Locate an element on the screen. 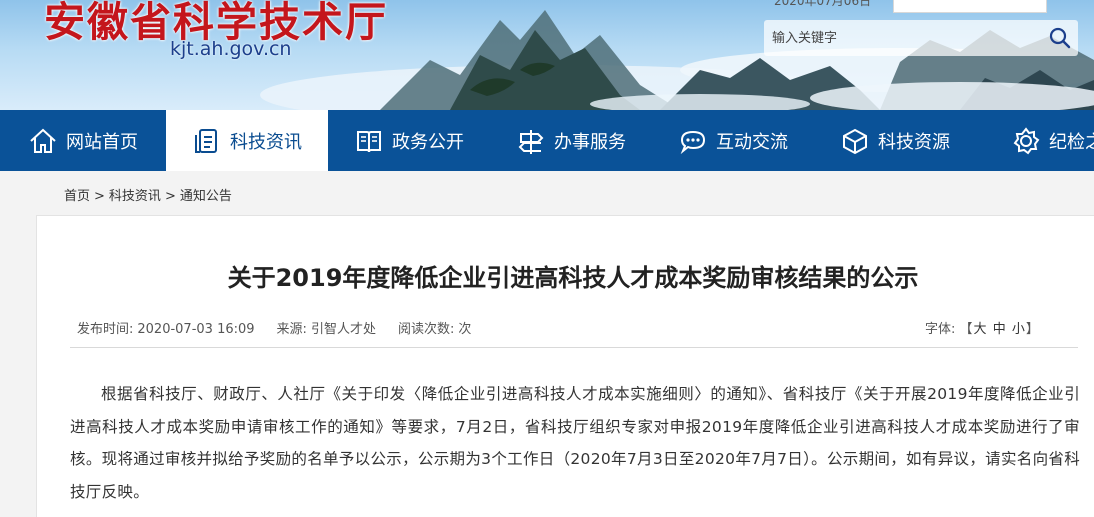 The image size is (1094, 517). nav-label: 网站首页 is located at coordinates (102, 142).